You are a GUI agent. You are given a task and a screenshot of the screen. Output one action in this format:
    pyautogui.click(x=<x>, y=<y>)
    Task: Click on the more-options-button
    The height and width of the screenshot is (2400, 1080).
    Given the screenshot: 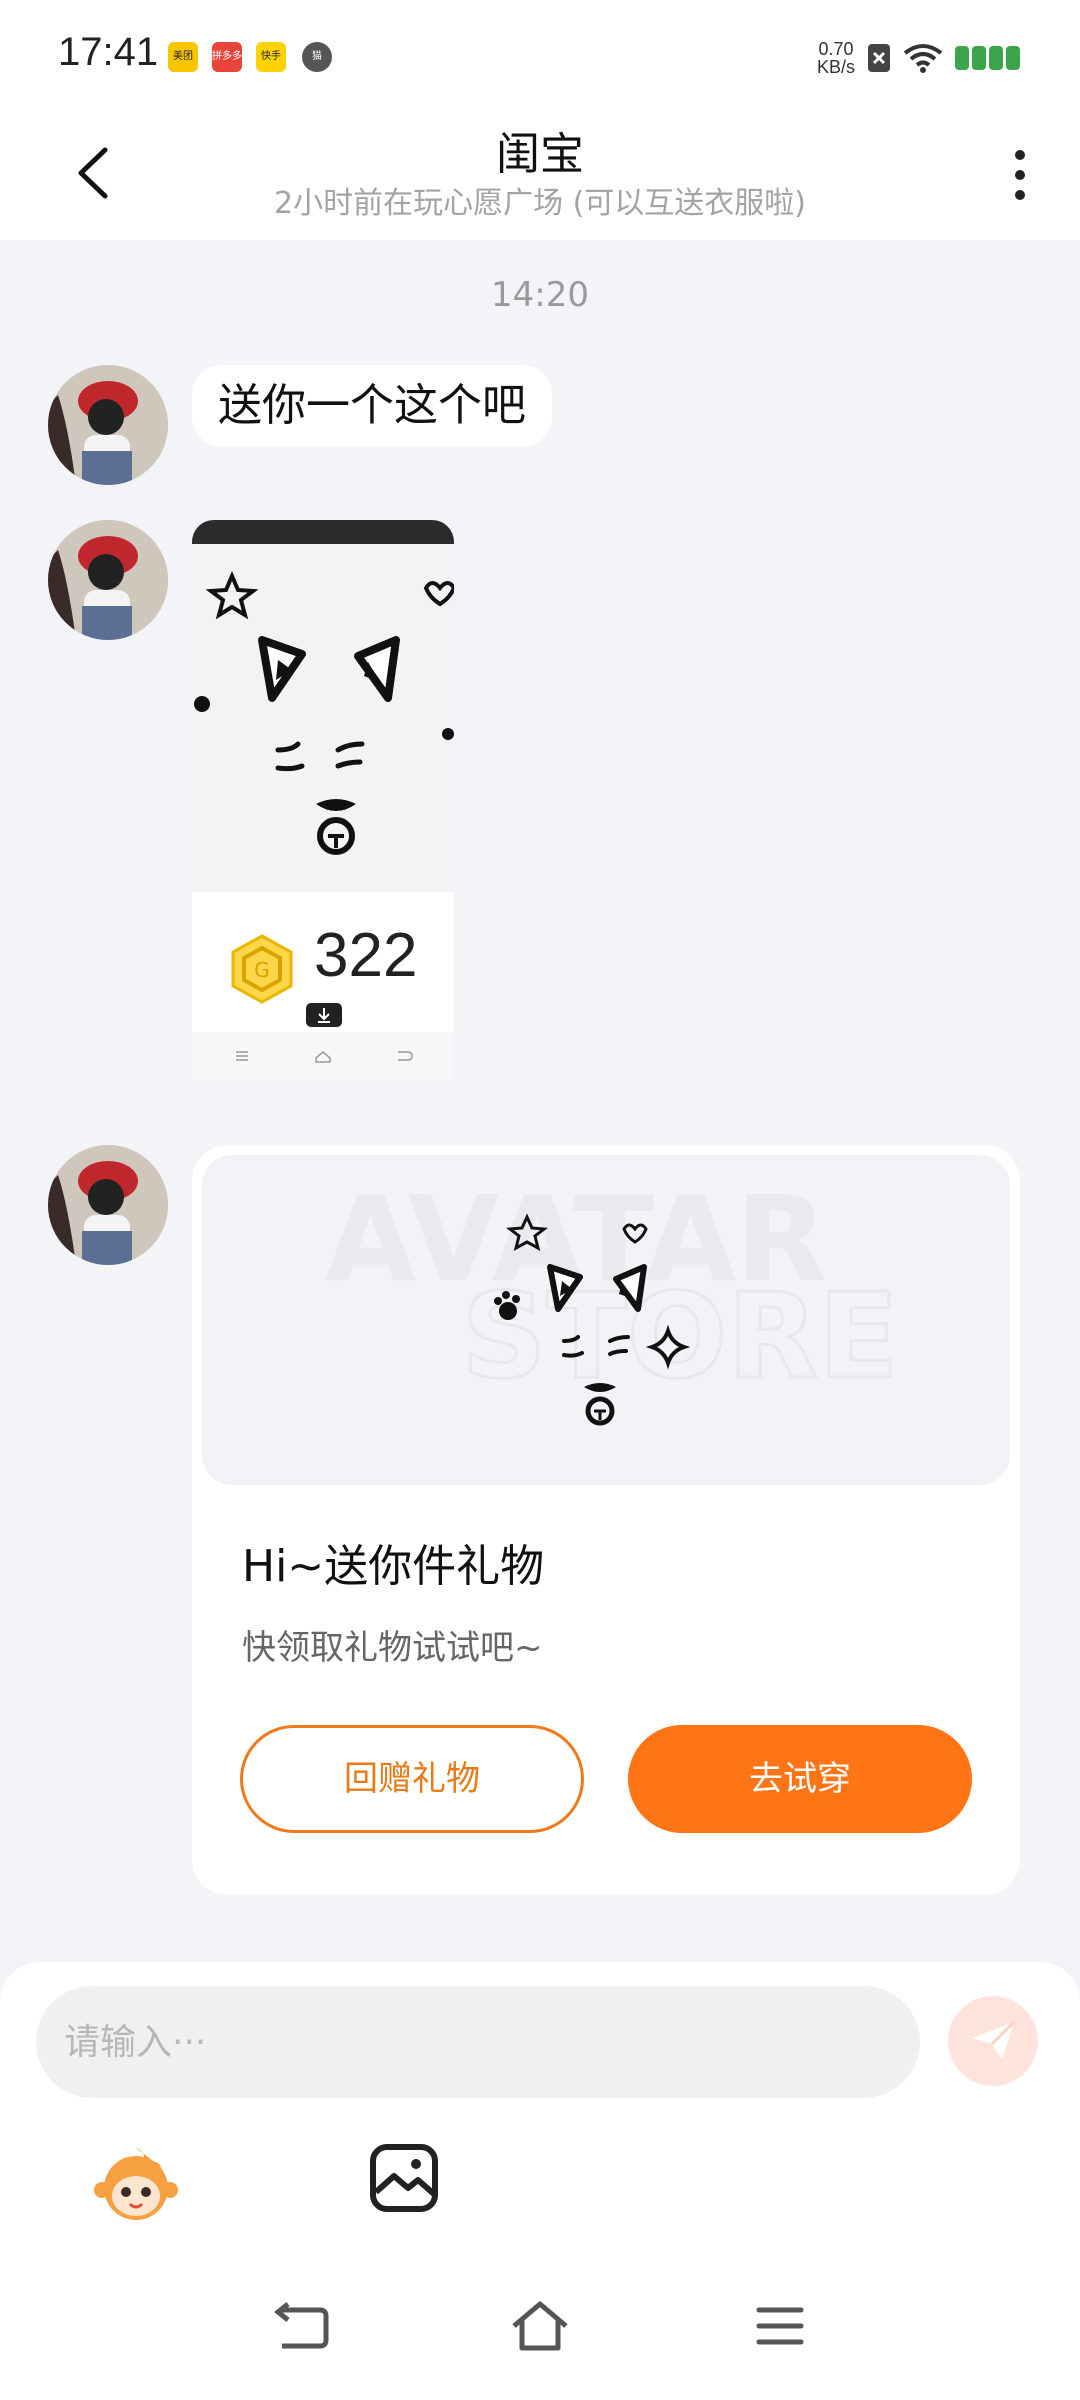 What is the action you would take?
    pyautogui.click(x=1020, y=175)
    